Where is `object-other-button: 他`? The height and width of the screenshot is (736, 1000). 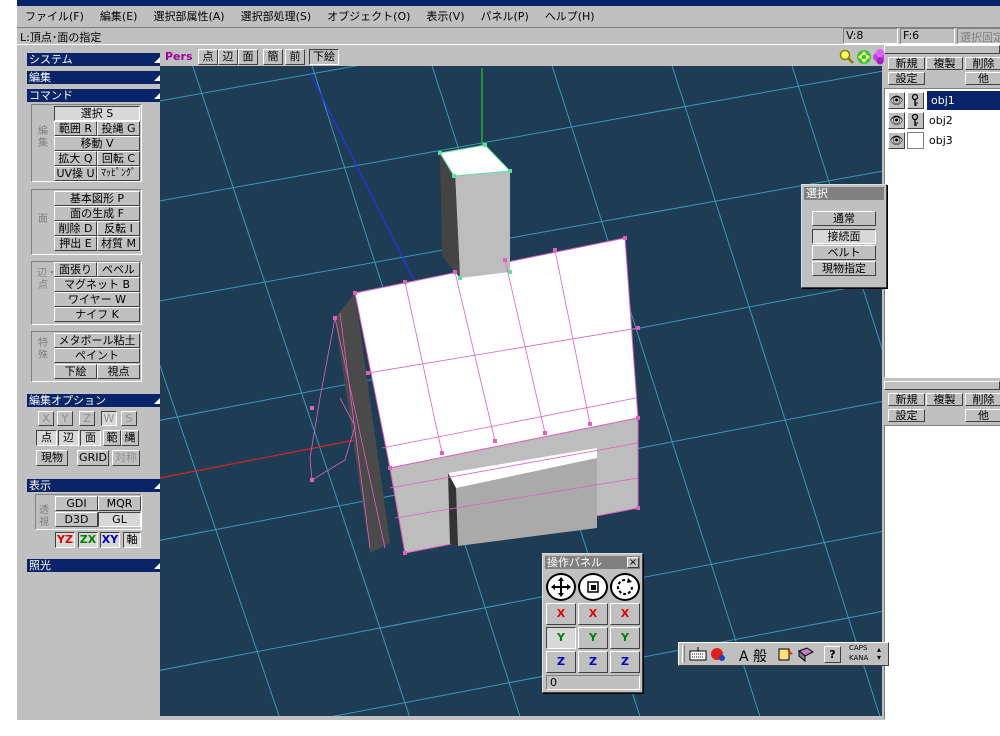 object-other-button: 他 is located at coordinates (982, 78).